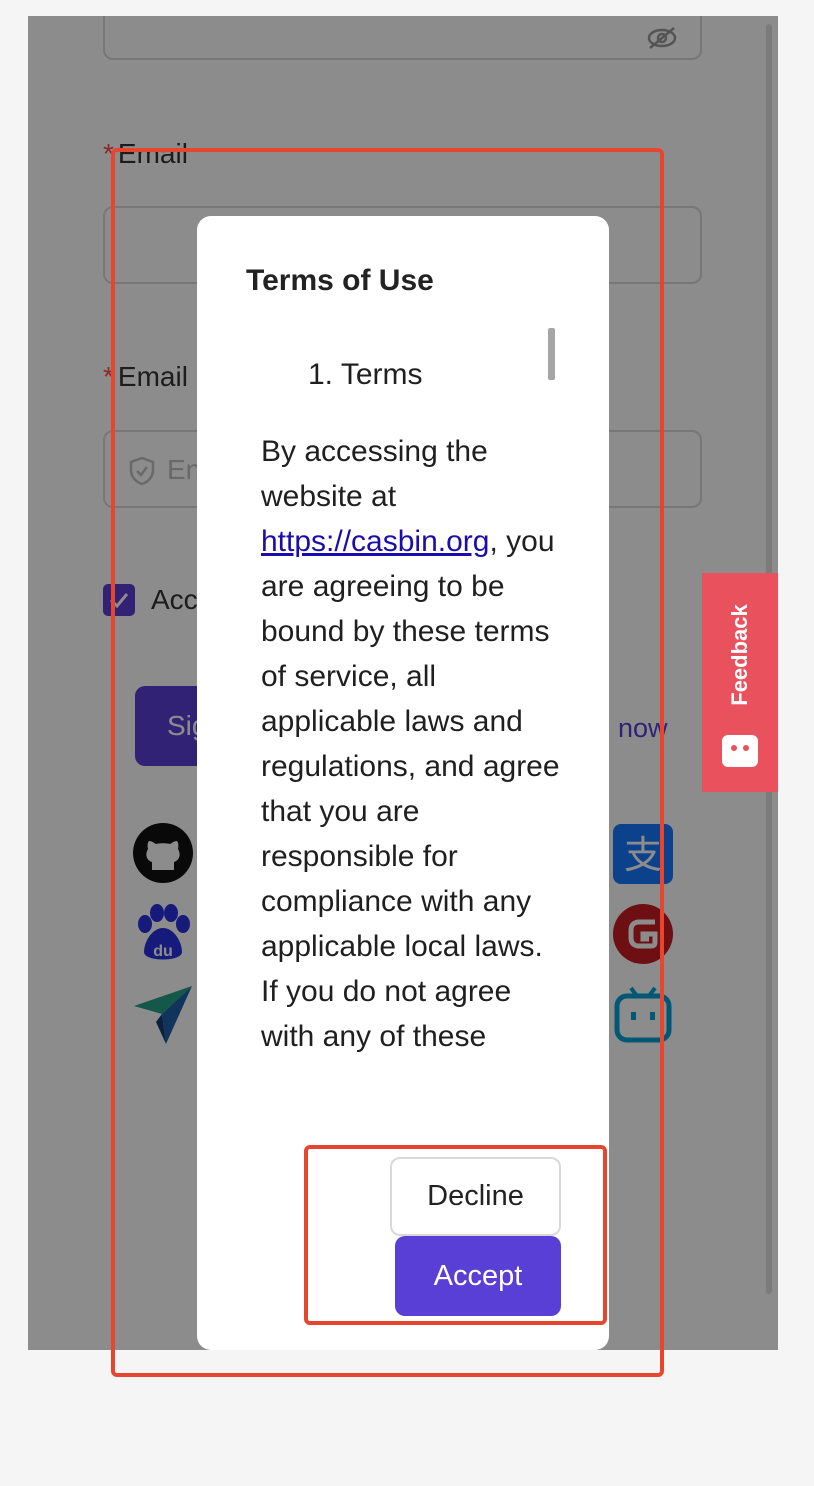 This screenshot has width=814, height=1486. Describe the element at coordinates (740, 751) in the screenshot. I see `feedback-face-icon` at that location.